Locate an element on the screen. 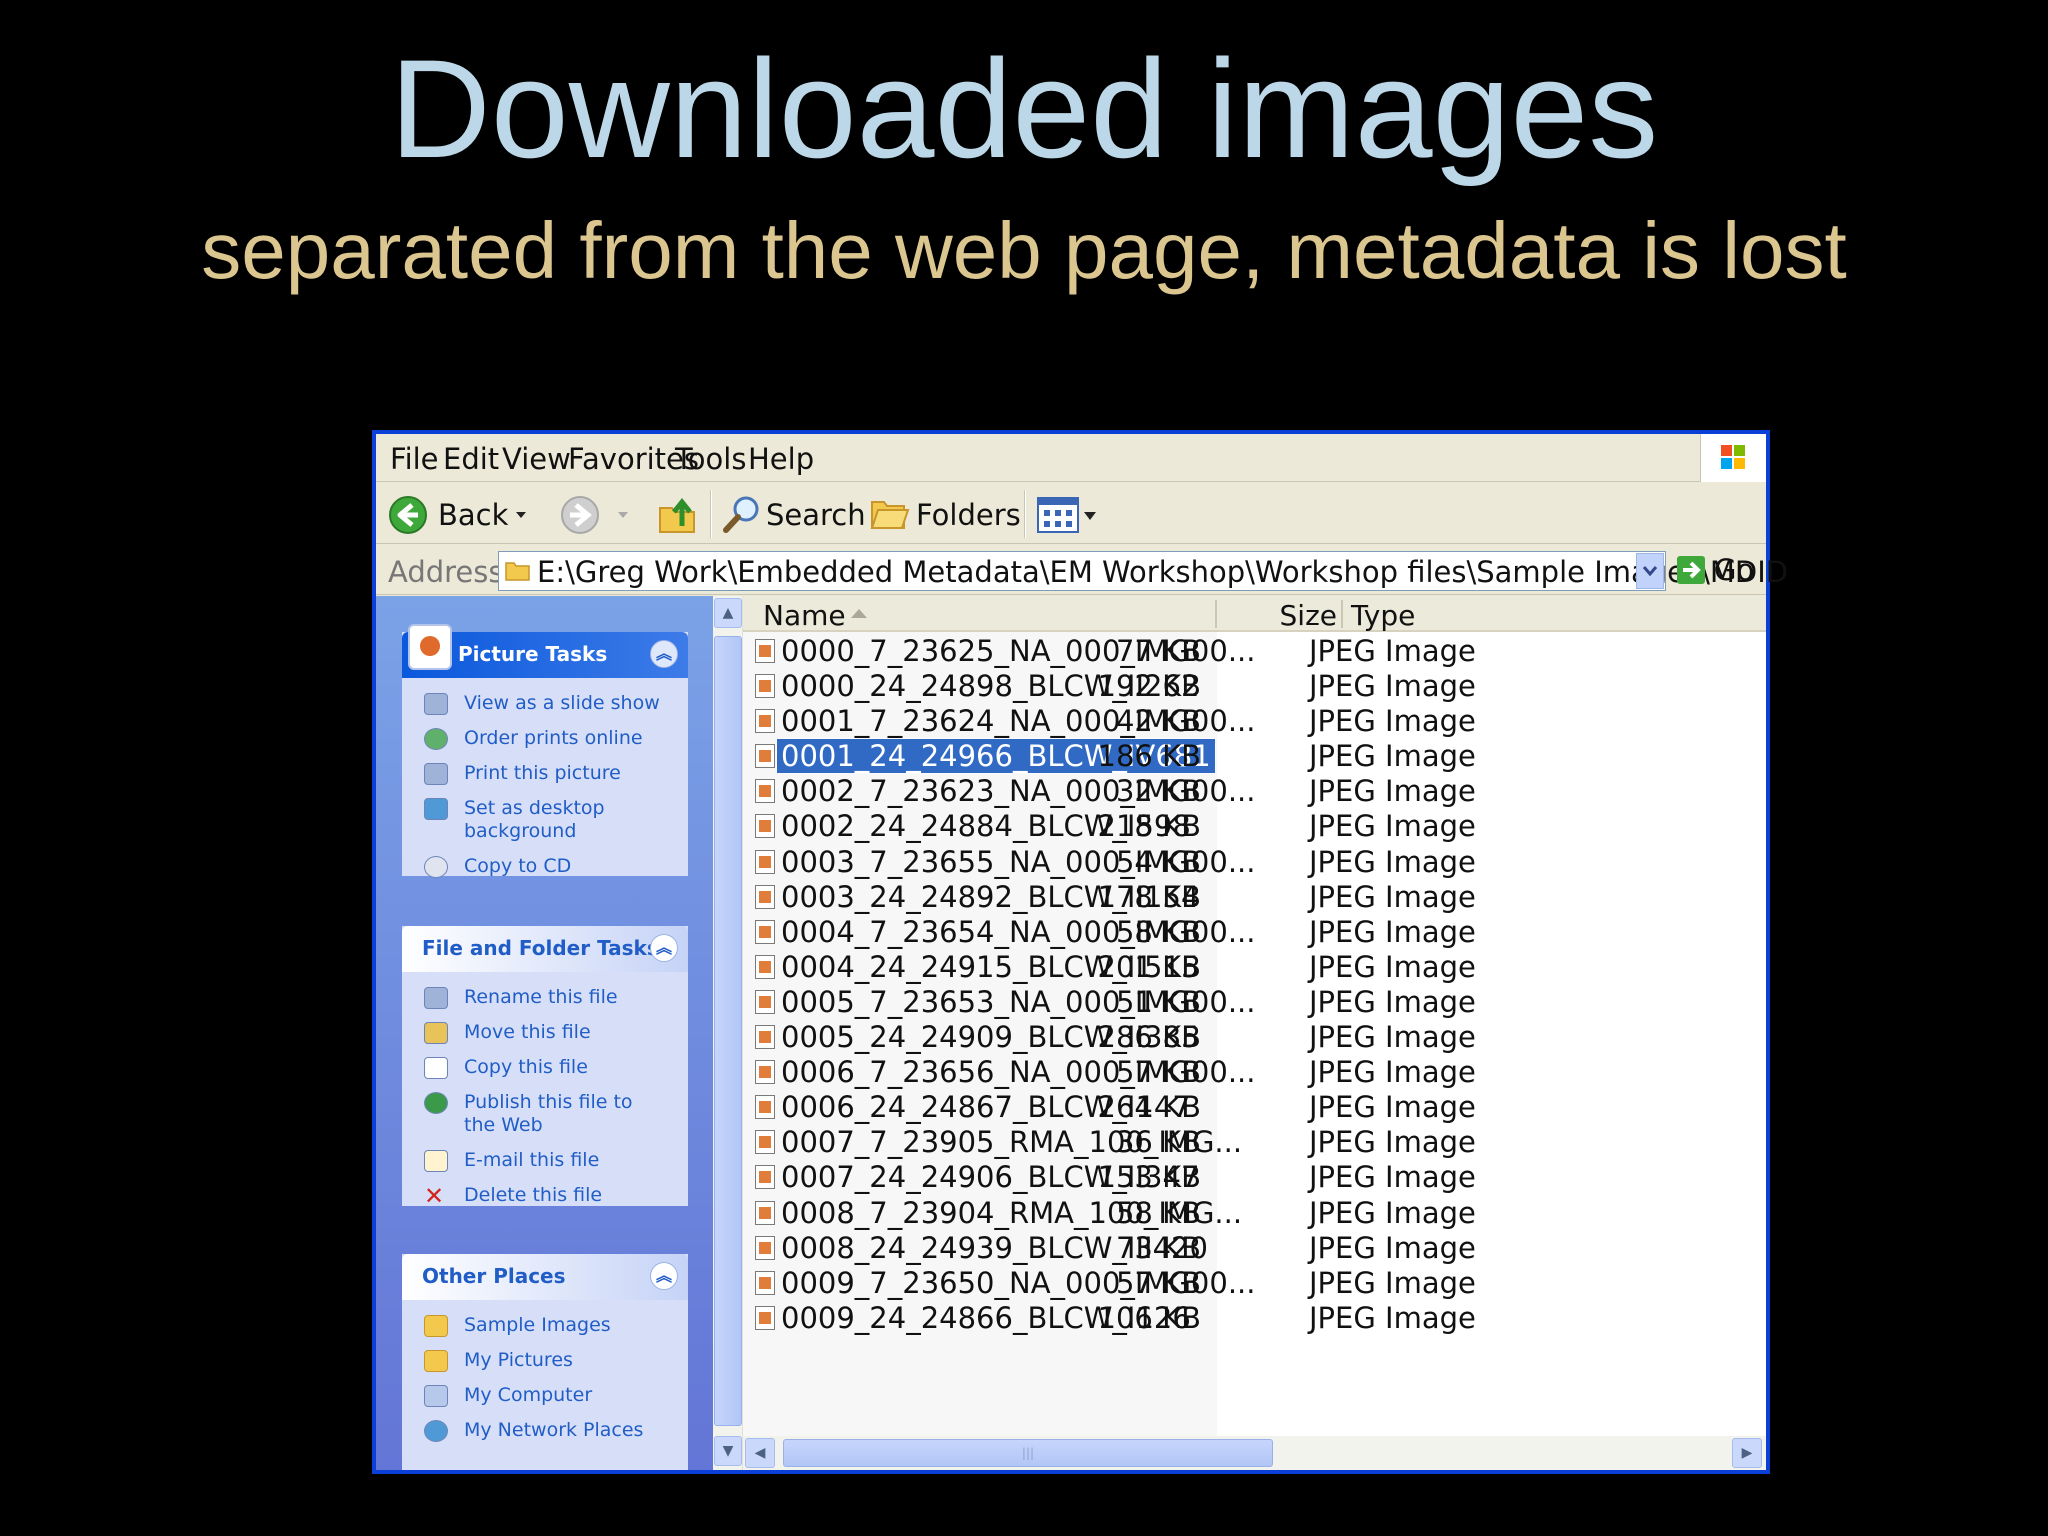 Image resolution: width=2048 pixels, height=1536 pixels. task-label: Rename this file is located at coordinates (541, 997).